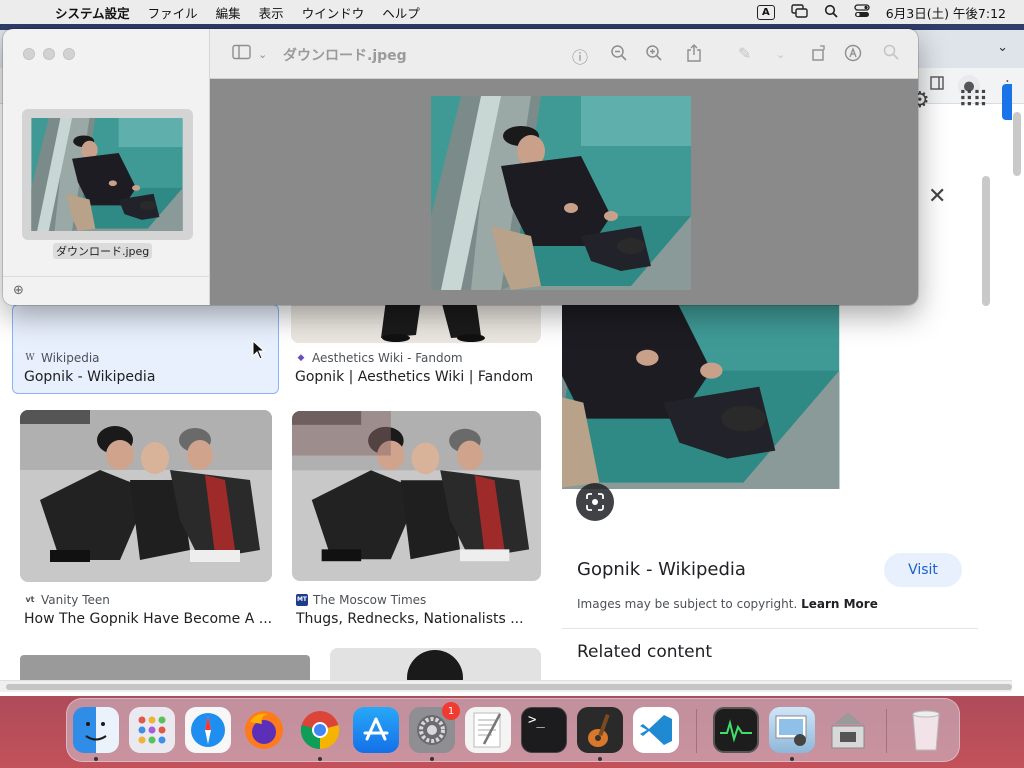  I want to click on fandom-icon: ◆, so click(301, 358).